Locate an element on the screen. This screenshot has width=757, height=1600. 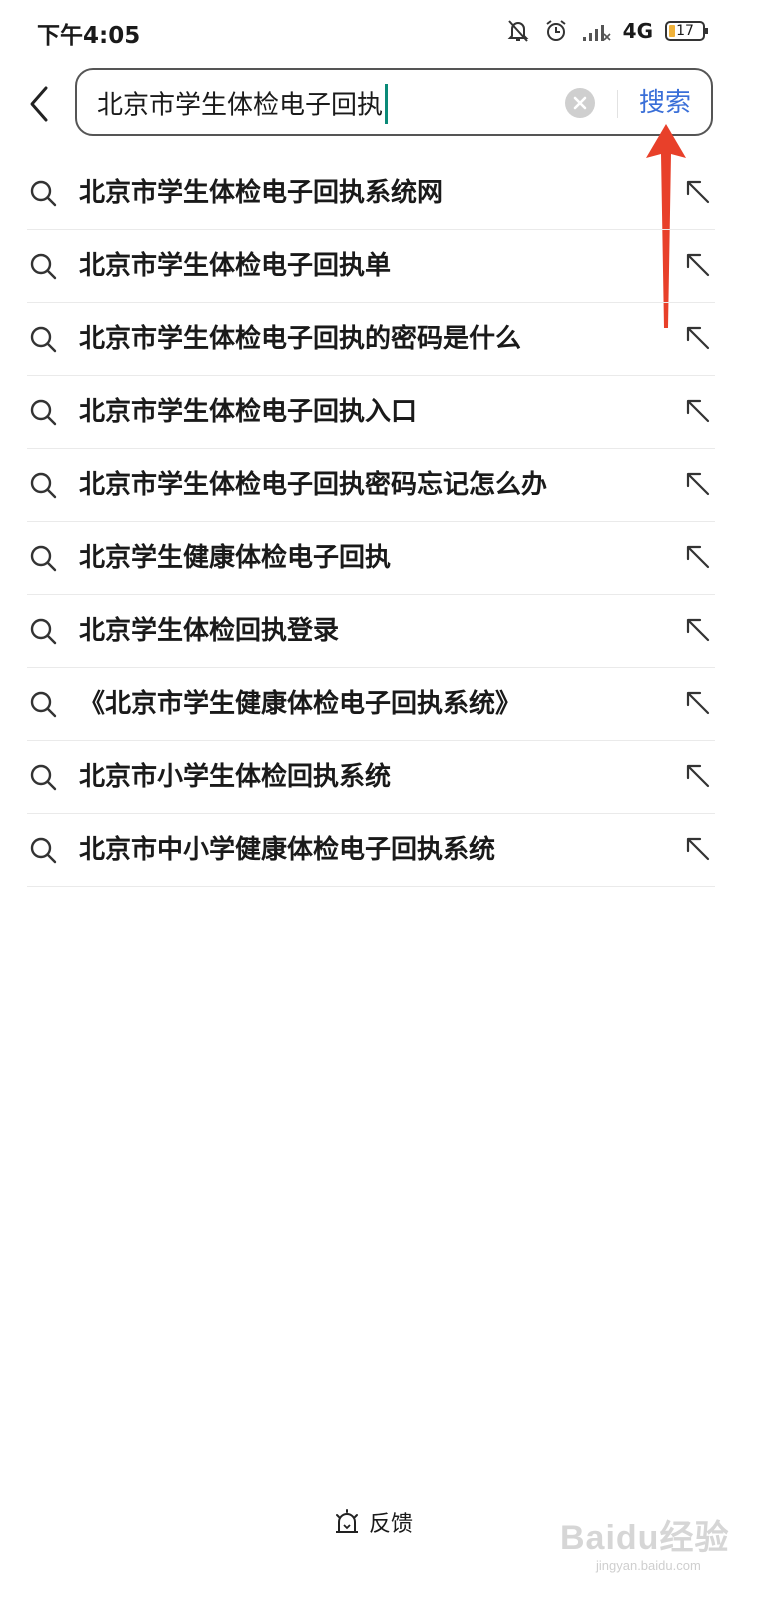
feedback-label: 反馈 is located at coordinates (391, 1524).